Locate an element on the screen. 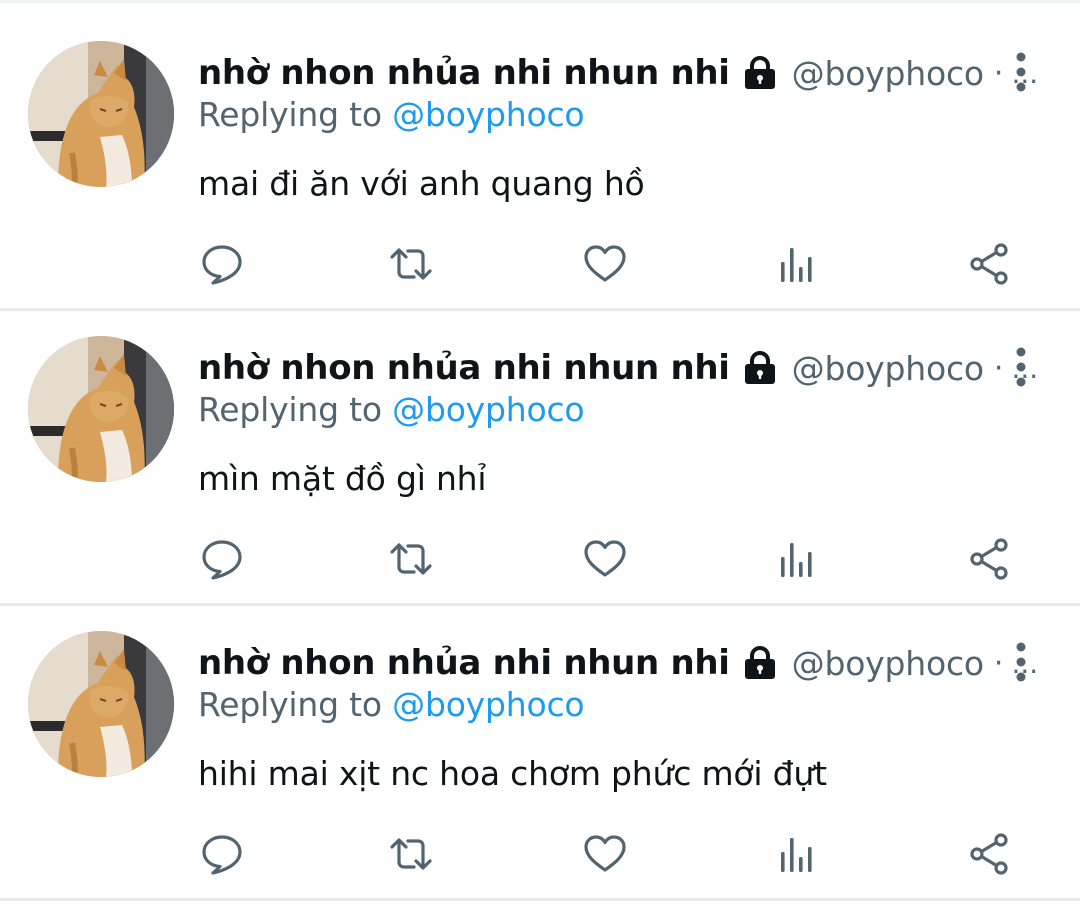  tweet-text: mìn mặt đồ gì nhỉ is located at coordinates (342, 478).